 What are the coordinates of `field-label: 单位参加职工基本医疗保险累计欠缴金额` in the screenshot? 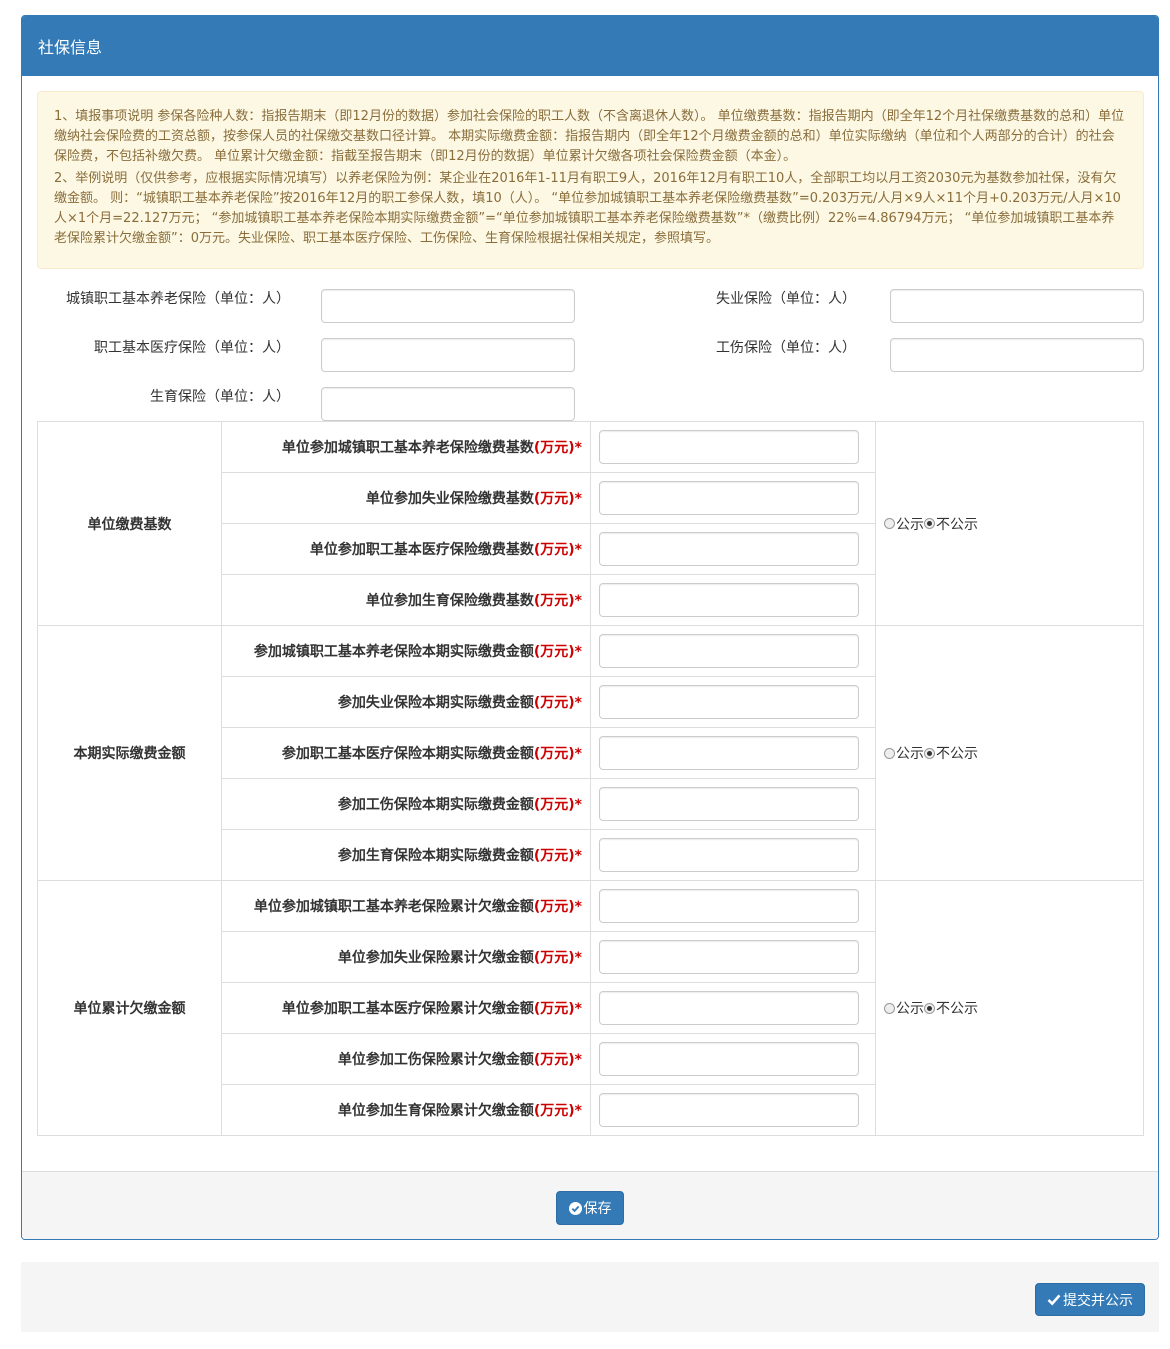 It's located at (407, 1009).